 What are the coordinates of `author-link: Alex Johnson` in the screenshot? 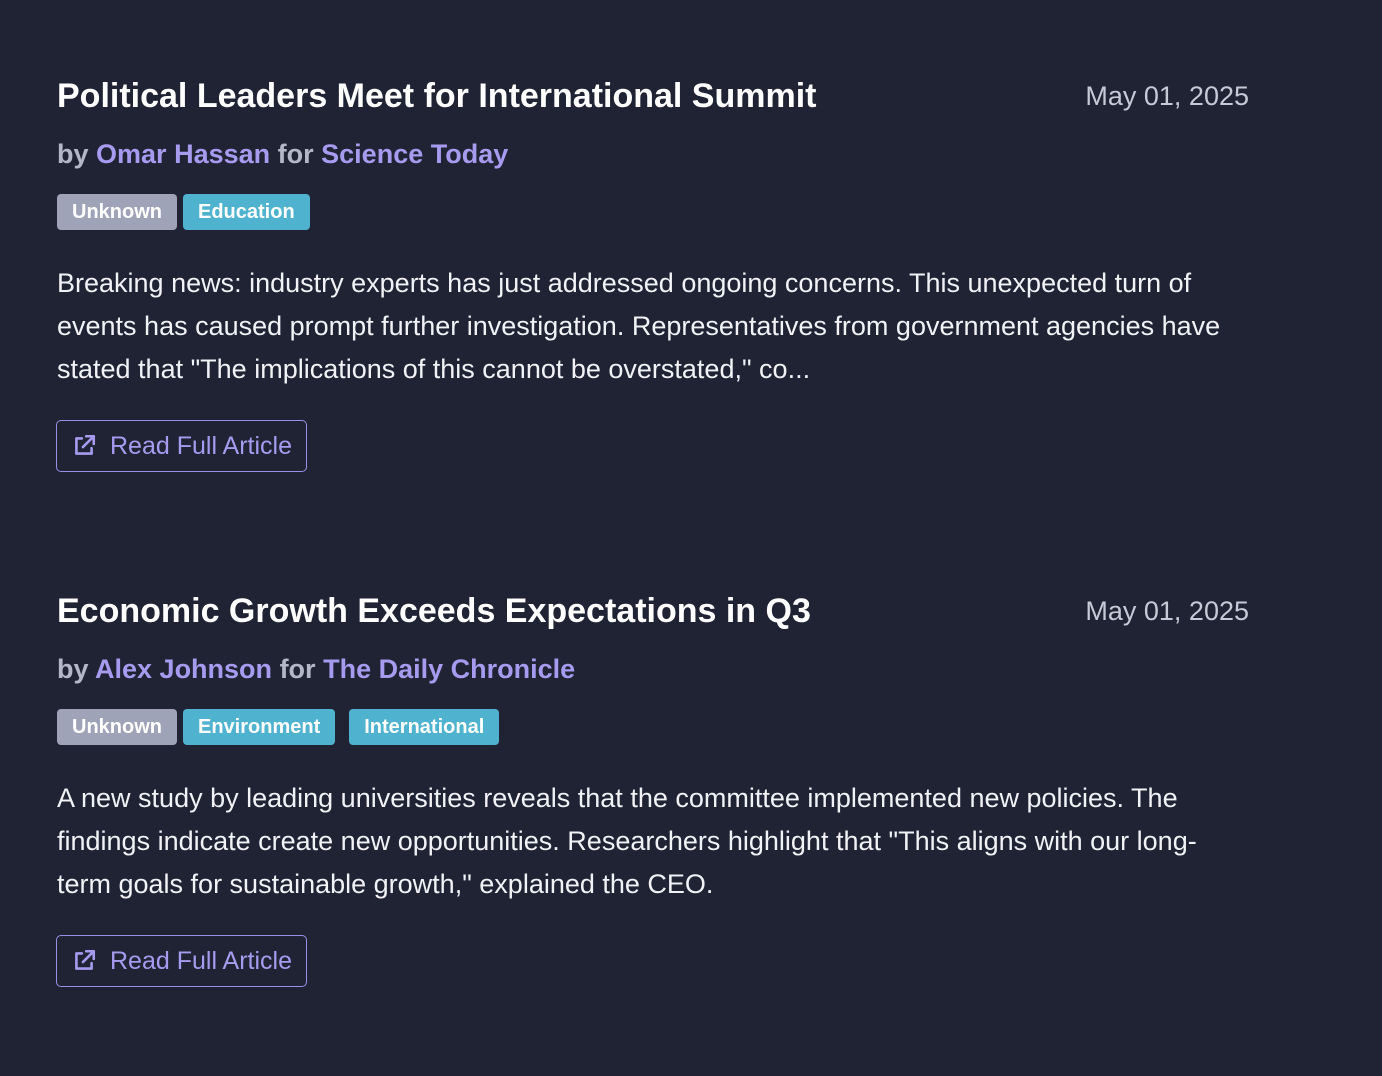 It's located at (183, 669).